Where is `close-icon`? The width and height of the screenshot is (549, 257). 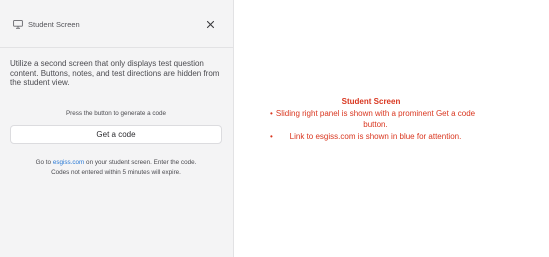
close-icon is located at coordinates (210, 24).